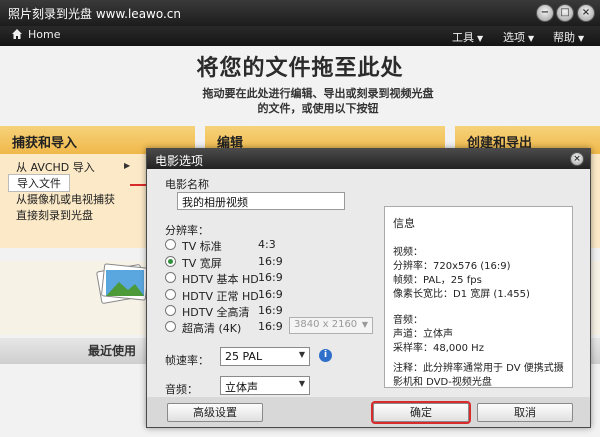 The height and width of the screenshot is (437, 600). What do you see at coordinates (300, 13) in the screenshot?
I see `window-titlebar: 照片刻录到光盘 www.leawo.cn − □ ×` at bounding box center [300, 13].